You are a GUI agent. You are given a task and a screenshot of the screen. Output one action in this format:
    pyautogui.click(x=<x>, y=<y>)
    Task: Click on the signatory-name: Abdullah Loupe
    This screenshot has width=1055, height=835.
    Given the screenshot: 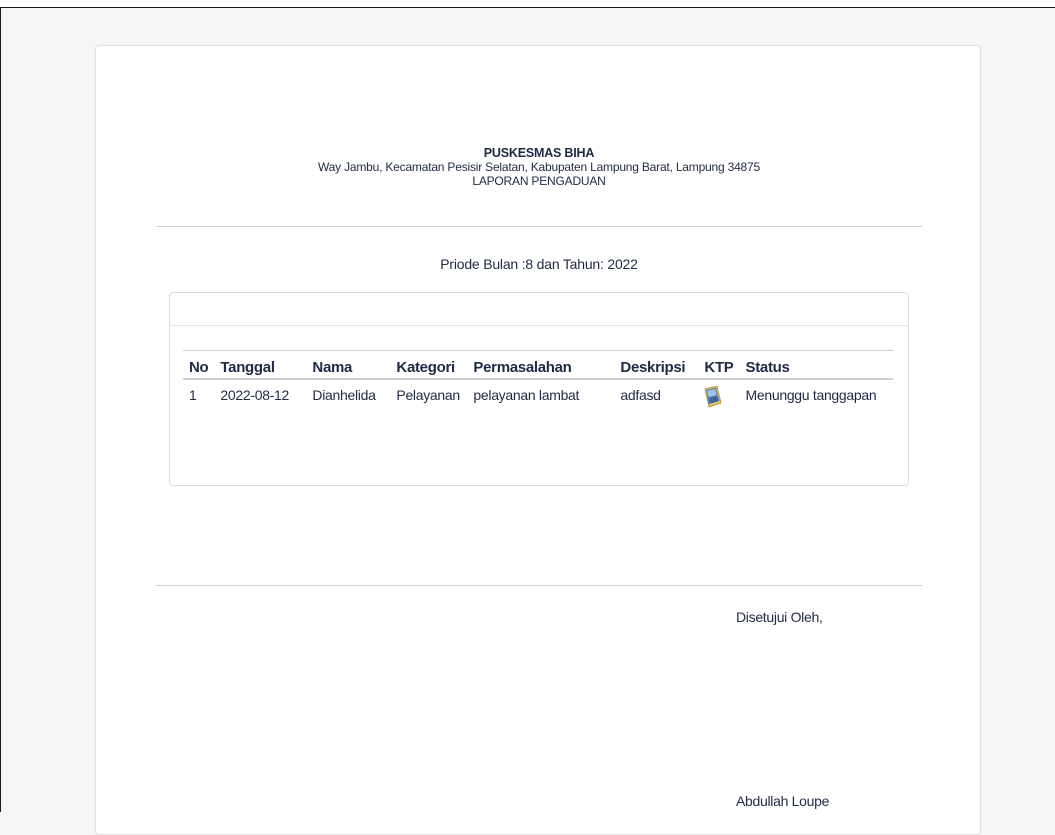 What is the action you would take?
    pyautogui.click(x=783, y=801)
    